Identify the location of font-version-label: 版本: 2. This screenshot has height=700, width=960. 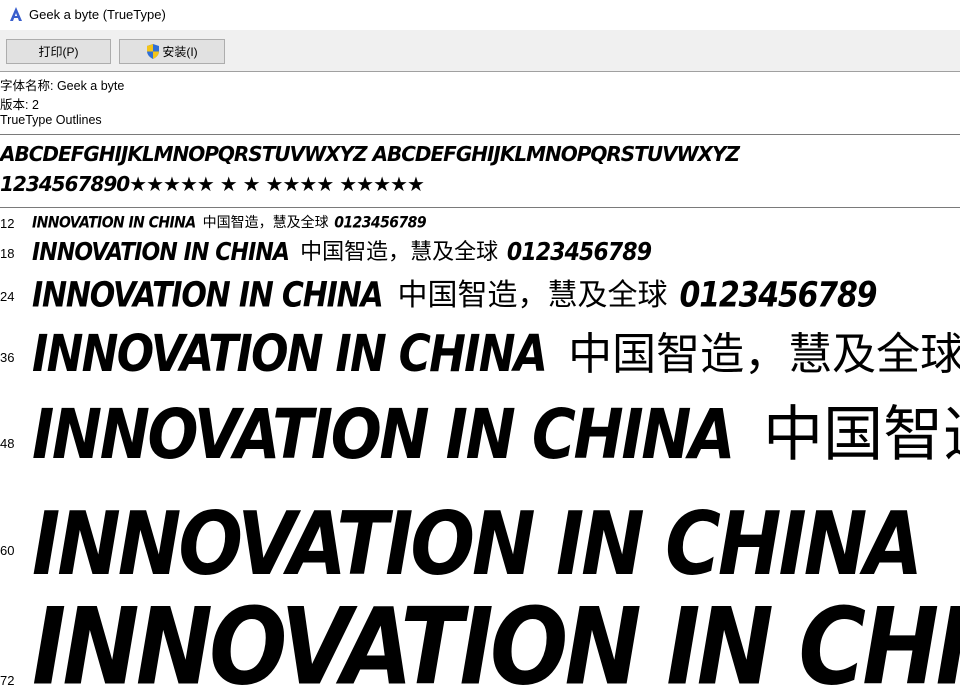
(19, 105).